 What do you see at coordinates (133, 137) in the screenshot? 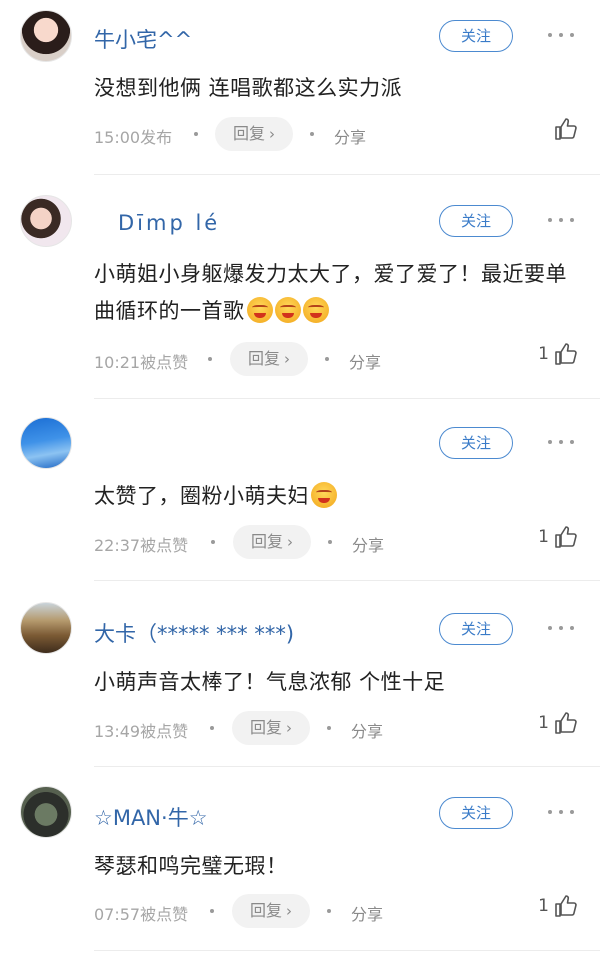
I see `timestamp: 15:00发布` at bounding box center [133, 137].